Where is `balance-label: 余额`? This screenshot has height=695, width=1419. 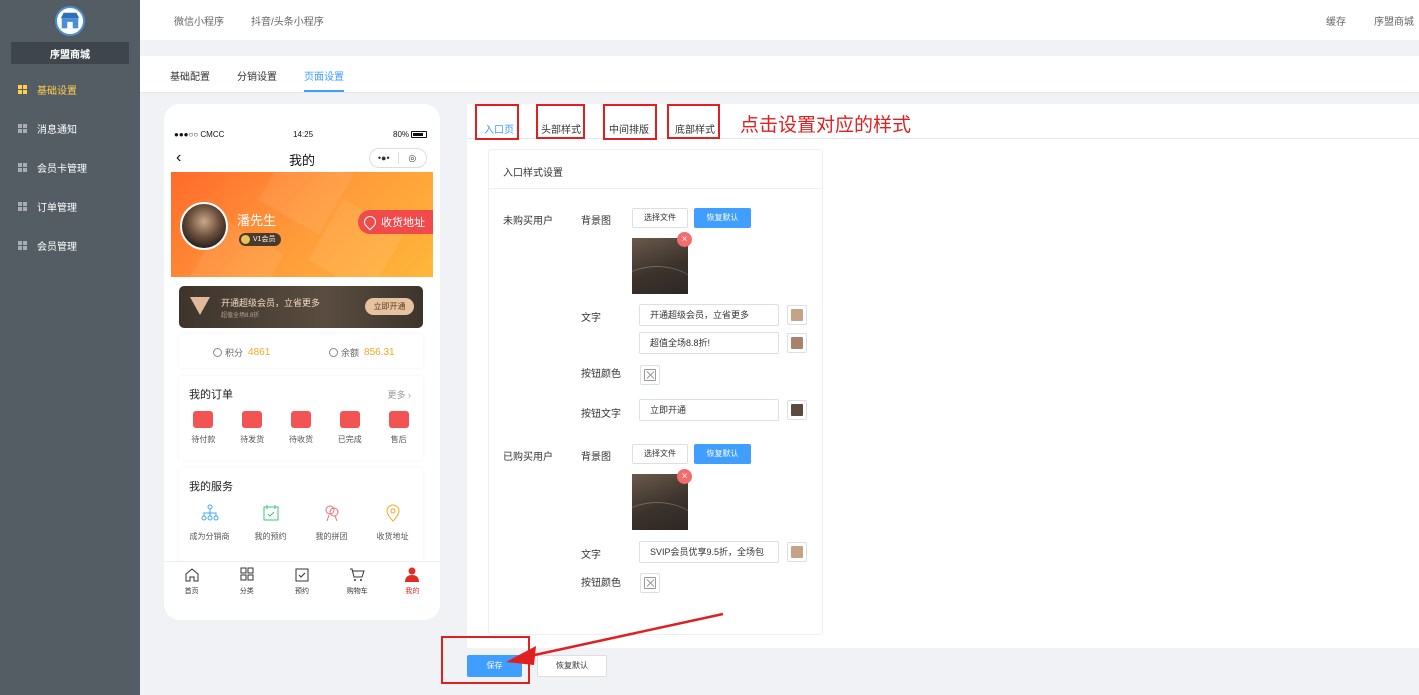 balance-label: 余额 is located at coordinates (350, 353).